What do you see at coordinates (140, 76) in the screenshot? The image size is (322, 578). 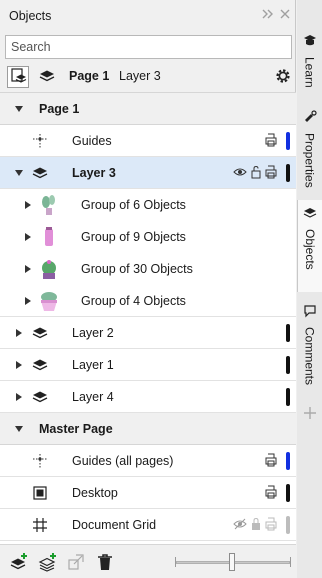 I see `current-layer-label: Layer 3` at bounding box center [140, 76].